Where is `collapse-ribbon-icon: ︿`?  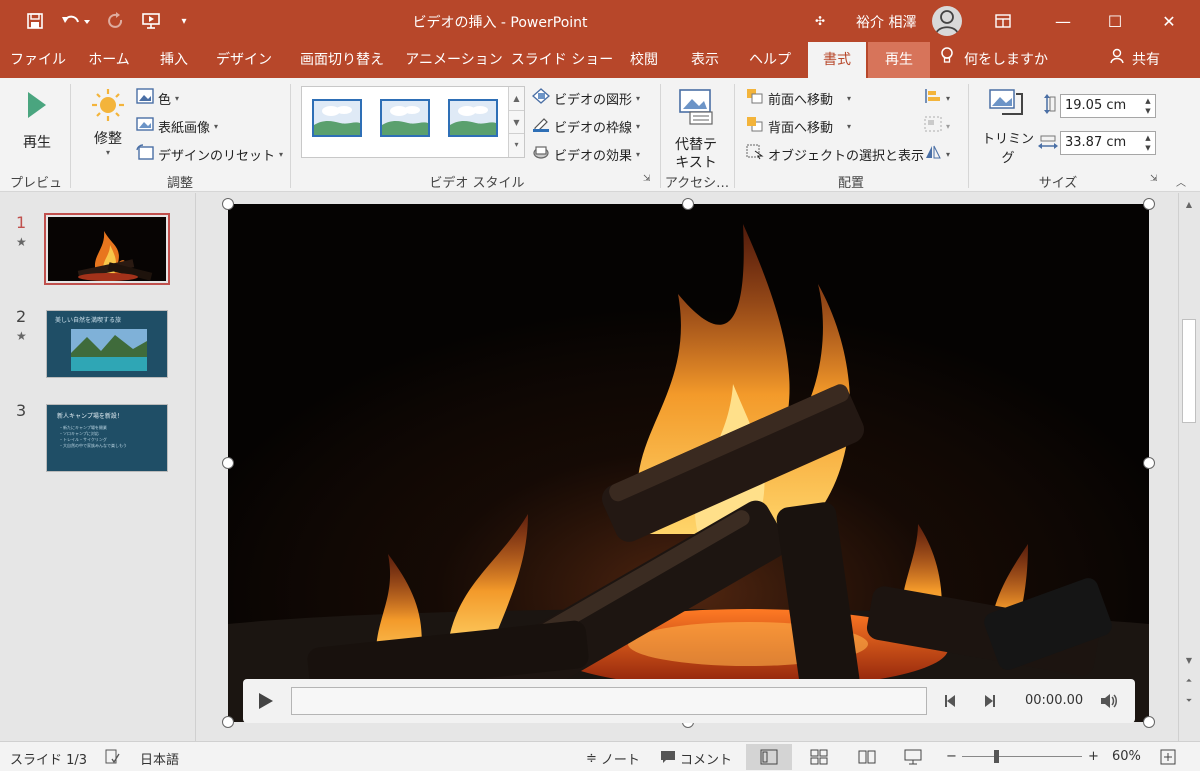 collapse-ribbon-icon: ︿ is located at coordinates (1181, 181).